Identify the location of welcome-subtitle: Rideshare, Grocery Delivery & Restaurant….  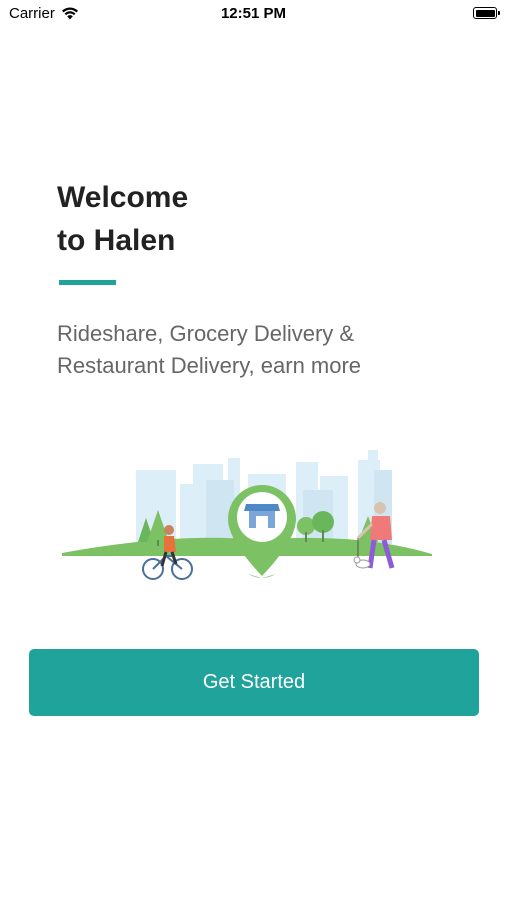
(267, 350).